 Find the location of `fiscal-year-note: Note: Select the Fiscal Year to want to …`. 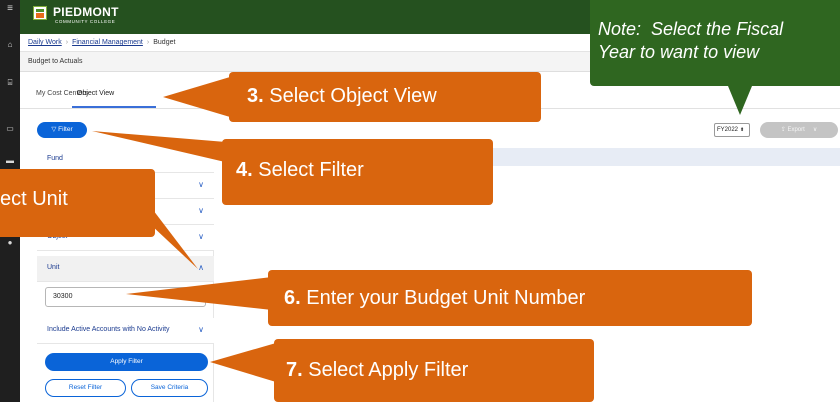

fiscal-year-note: Note: Select the Fiscal Year to want to … is located at coordinates (715, 43).